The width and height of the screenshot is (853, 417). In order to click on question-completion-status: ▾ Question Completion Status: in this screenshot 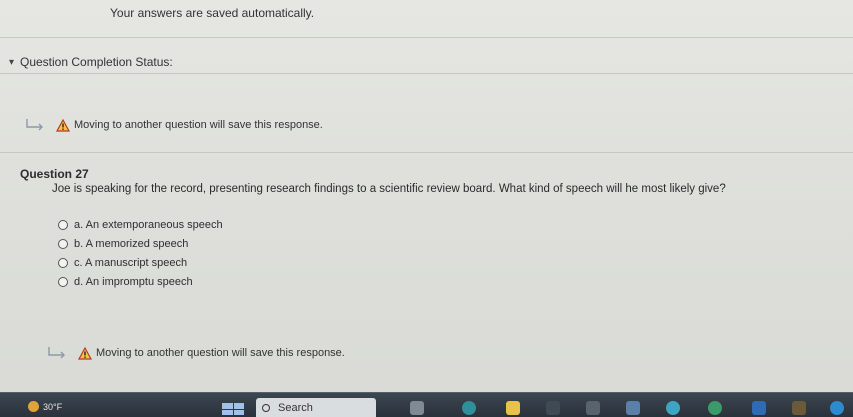, I will do `click(426, 56)`.